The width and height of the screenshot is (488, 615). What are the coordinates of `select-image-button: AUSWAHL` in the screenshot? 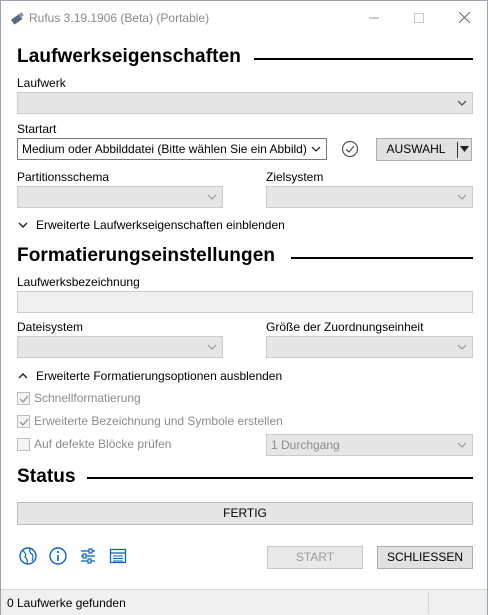 It's located at (424, 149).